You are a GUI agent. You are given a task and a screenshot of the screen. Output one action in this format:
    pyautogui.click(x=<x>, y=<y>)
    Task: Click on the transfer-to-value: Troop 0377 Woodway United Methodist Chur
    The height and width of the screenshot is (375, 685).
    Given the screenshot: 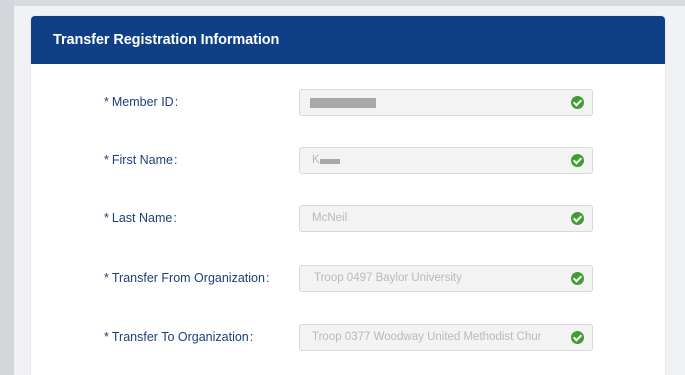 What is the action you would take?
    pyautogui.click(x=427, y=337)
    